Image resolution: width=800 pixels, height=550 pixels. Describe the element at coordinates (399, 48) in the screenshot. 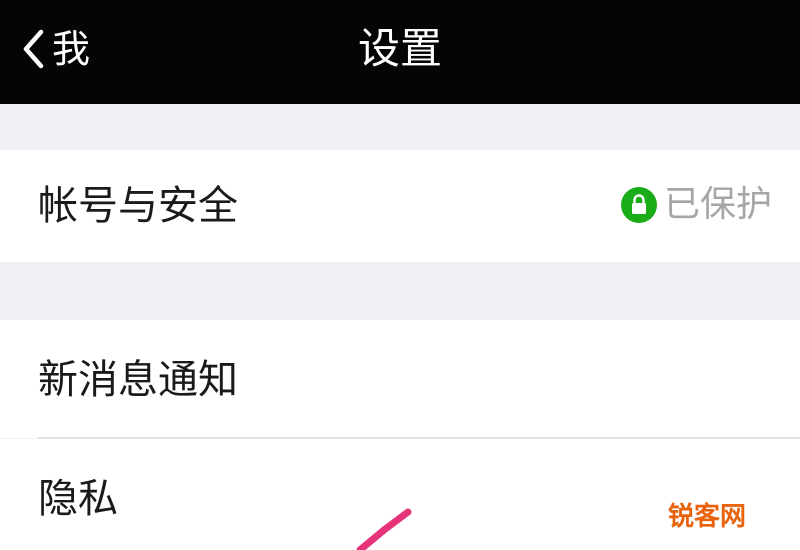

I see `page-title: 设置` at that location.